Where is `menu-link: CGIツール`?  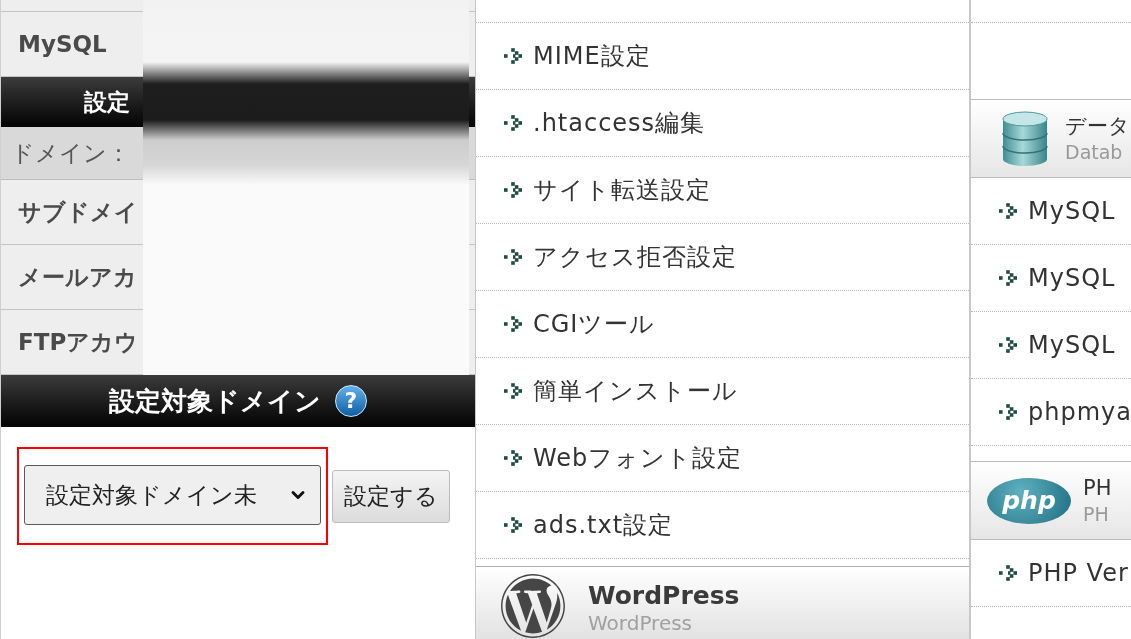
menu-link: CGIツール is located at coordinates (594, 324).